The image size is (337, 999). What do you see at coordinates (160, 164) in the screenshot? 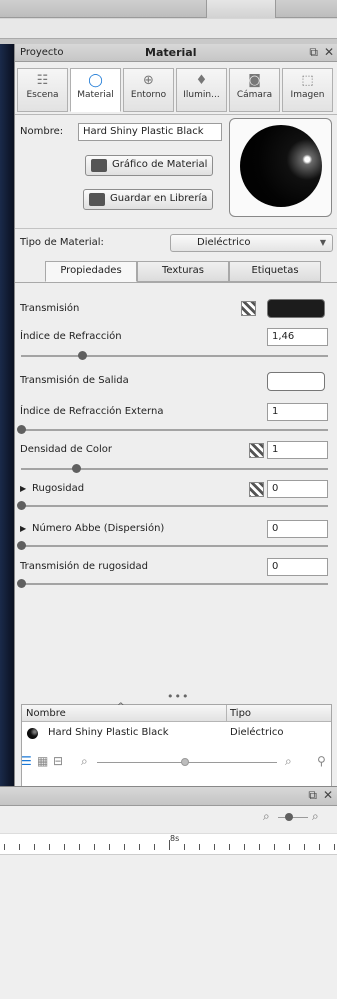
I see `button-label: Gráfico de Material` at bounding box center [160, 164].